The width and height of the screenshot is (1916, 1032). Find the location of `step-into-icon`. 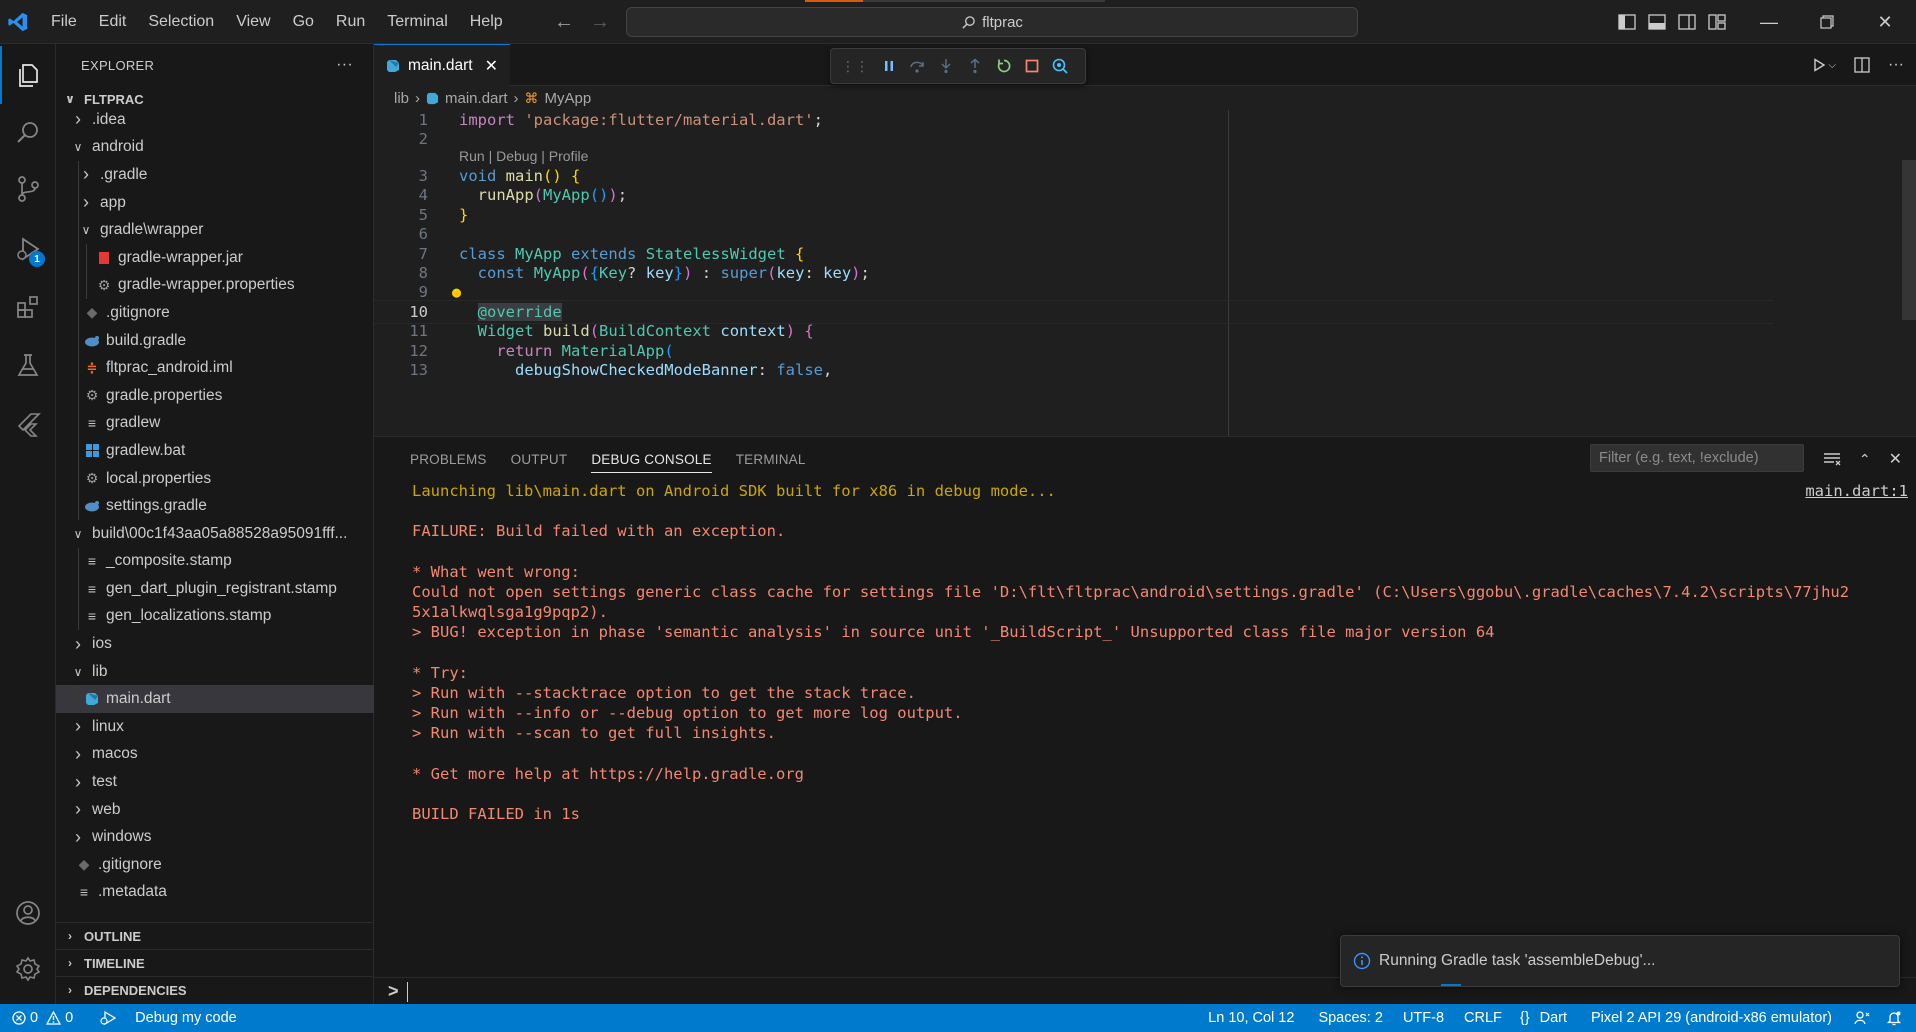

step-into-icon is located at coordinates (946, 66).